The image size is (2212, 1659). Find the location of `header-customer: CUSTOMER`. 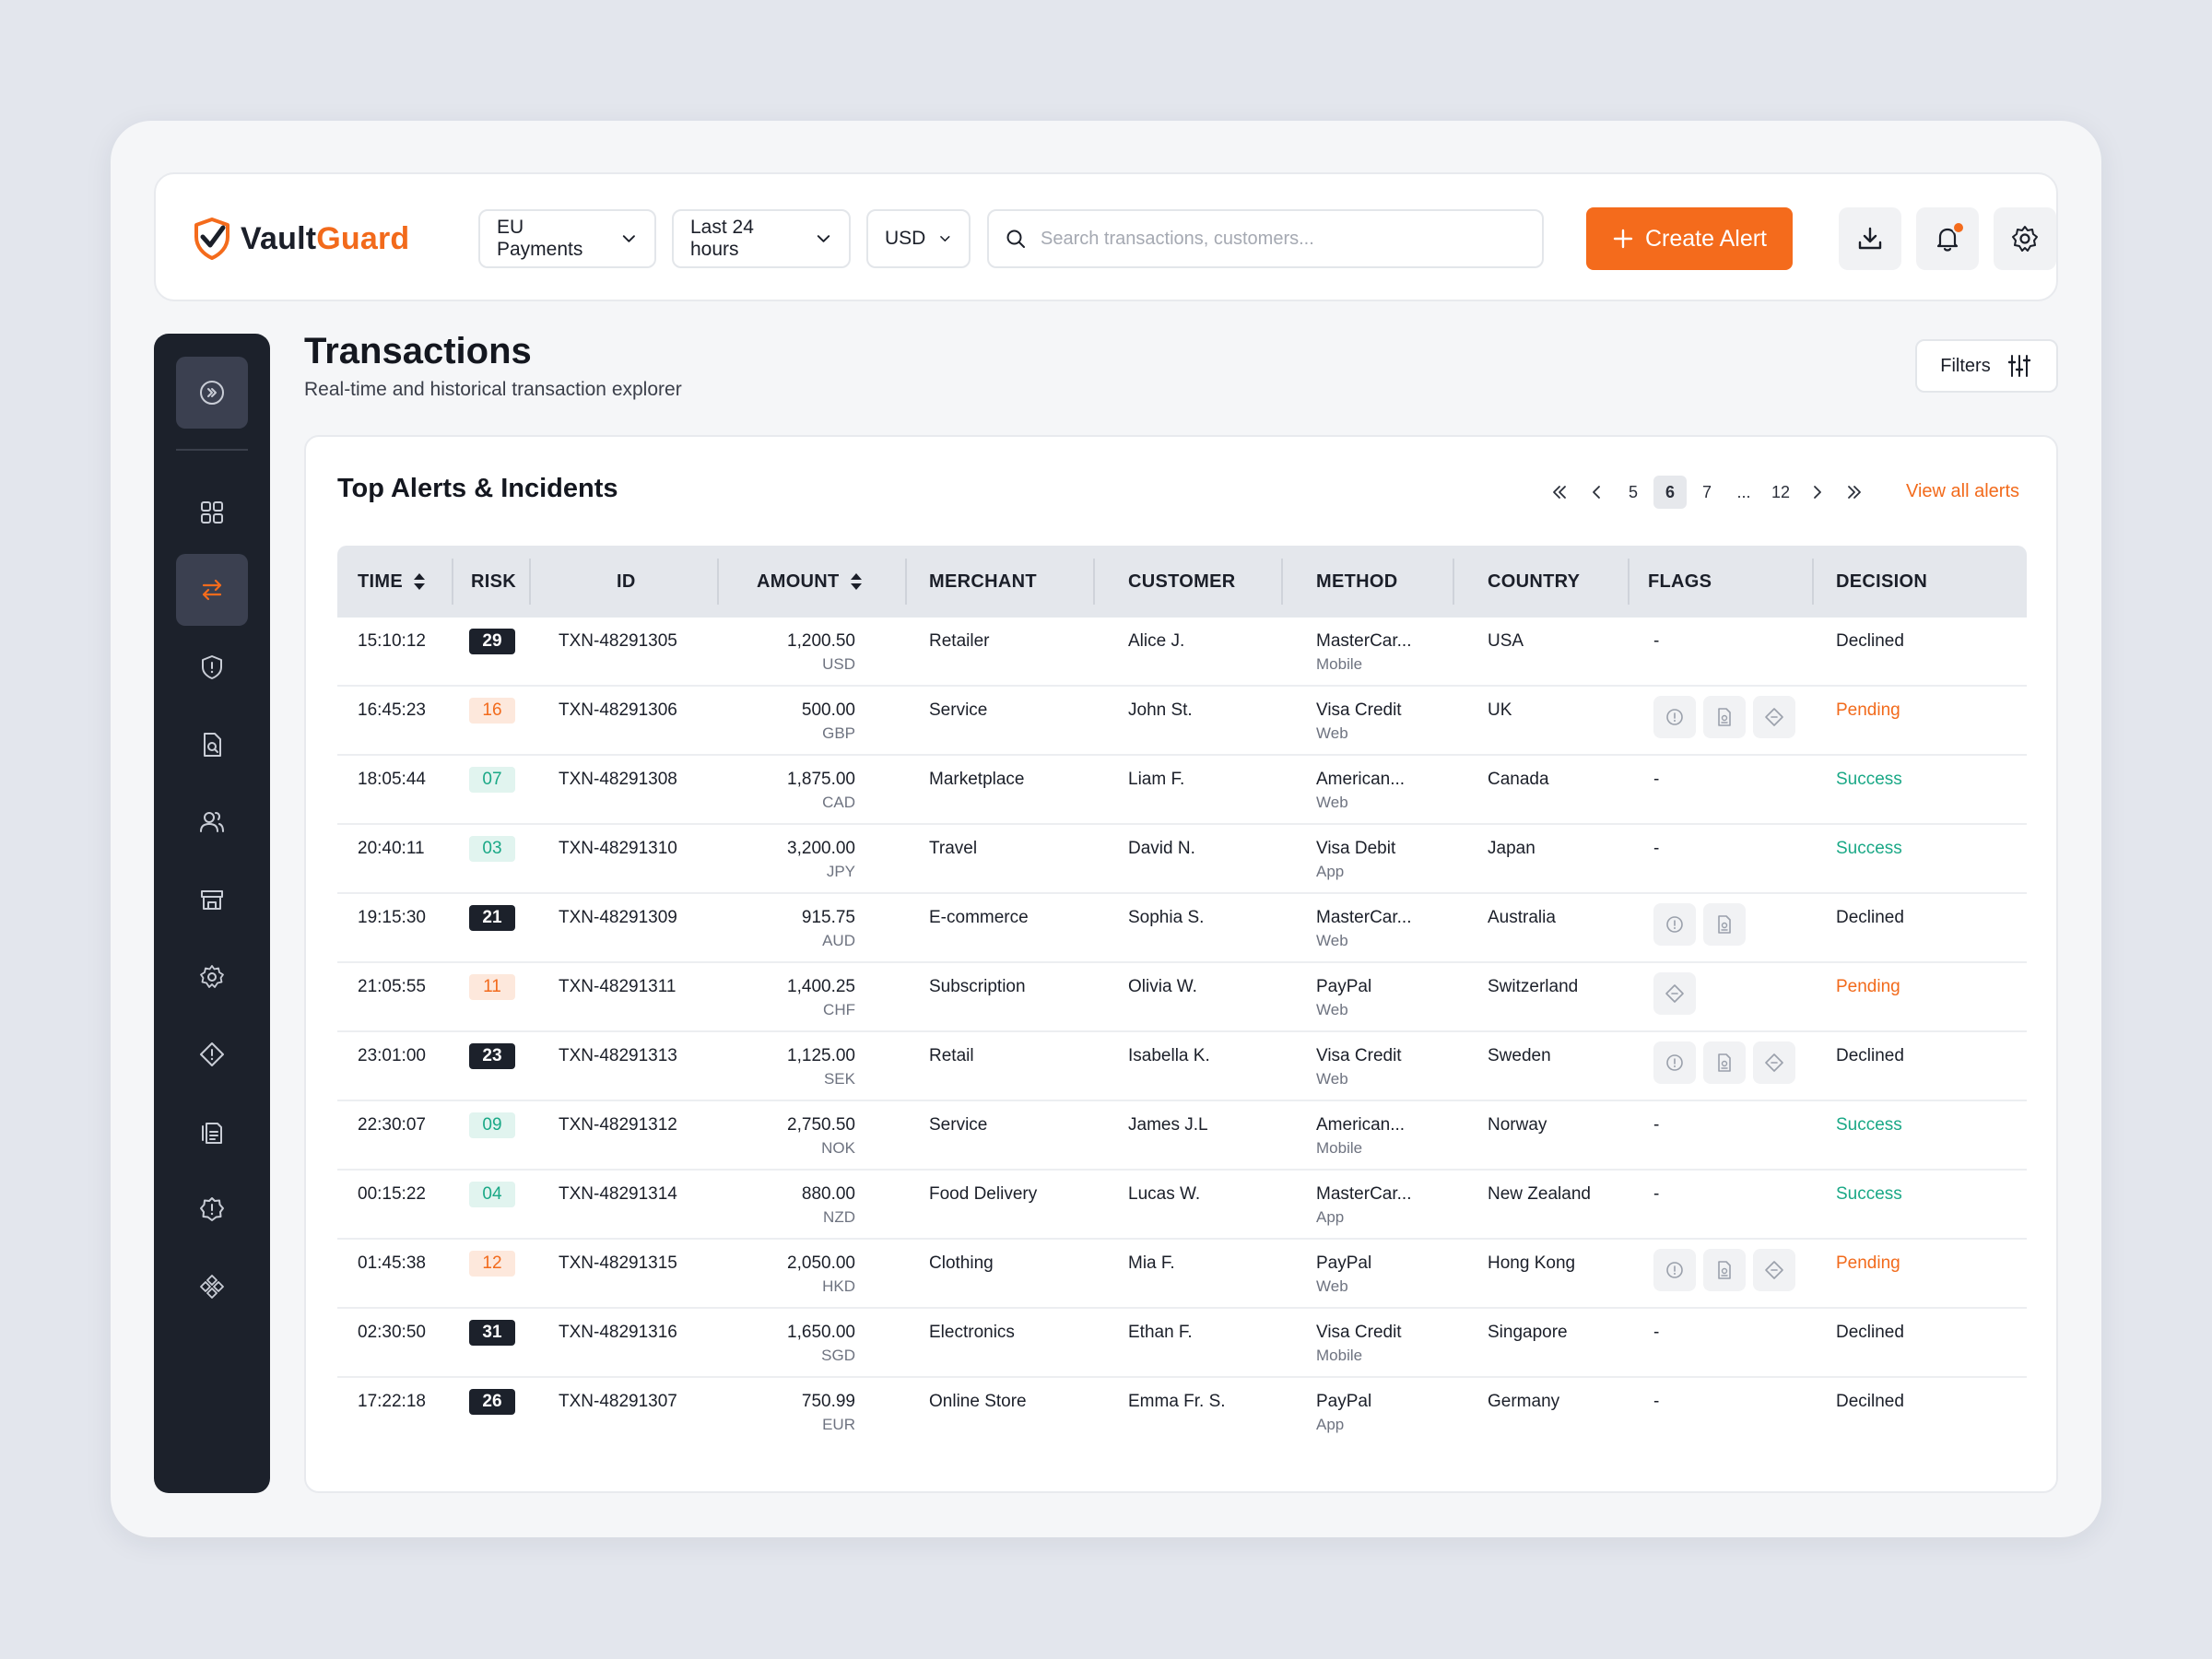

header-customer: CUSTOMER is located at coordinates (1181, 582).